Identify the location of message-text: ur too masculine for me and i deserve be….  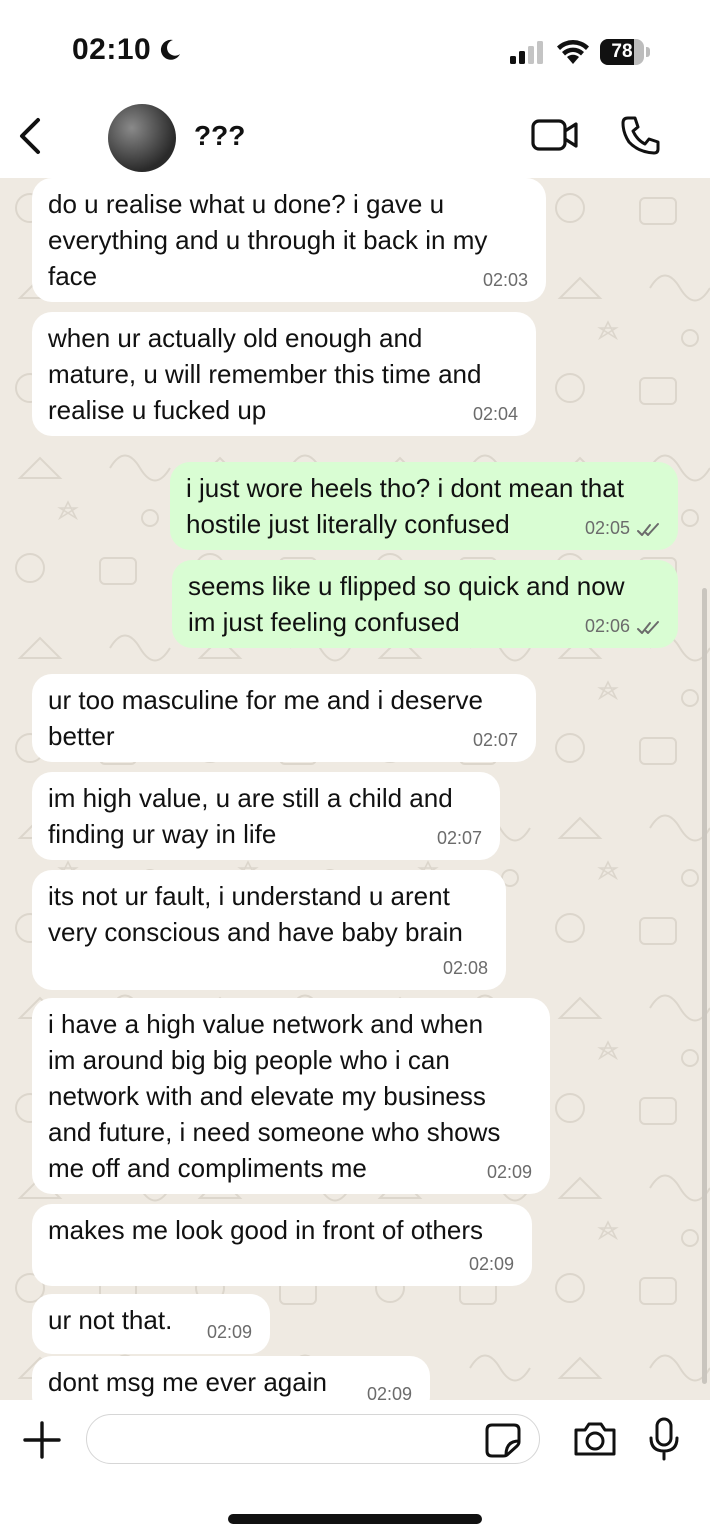
(265, 718).